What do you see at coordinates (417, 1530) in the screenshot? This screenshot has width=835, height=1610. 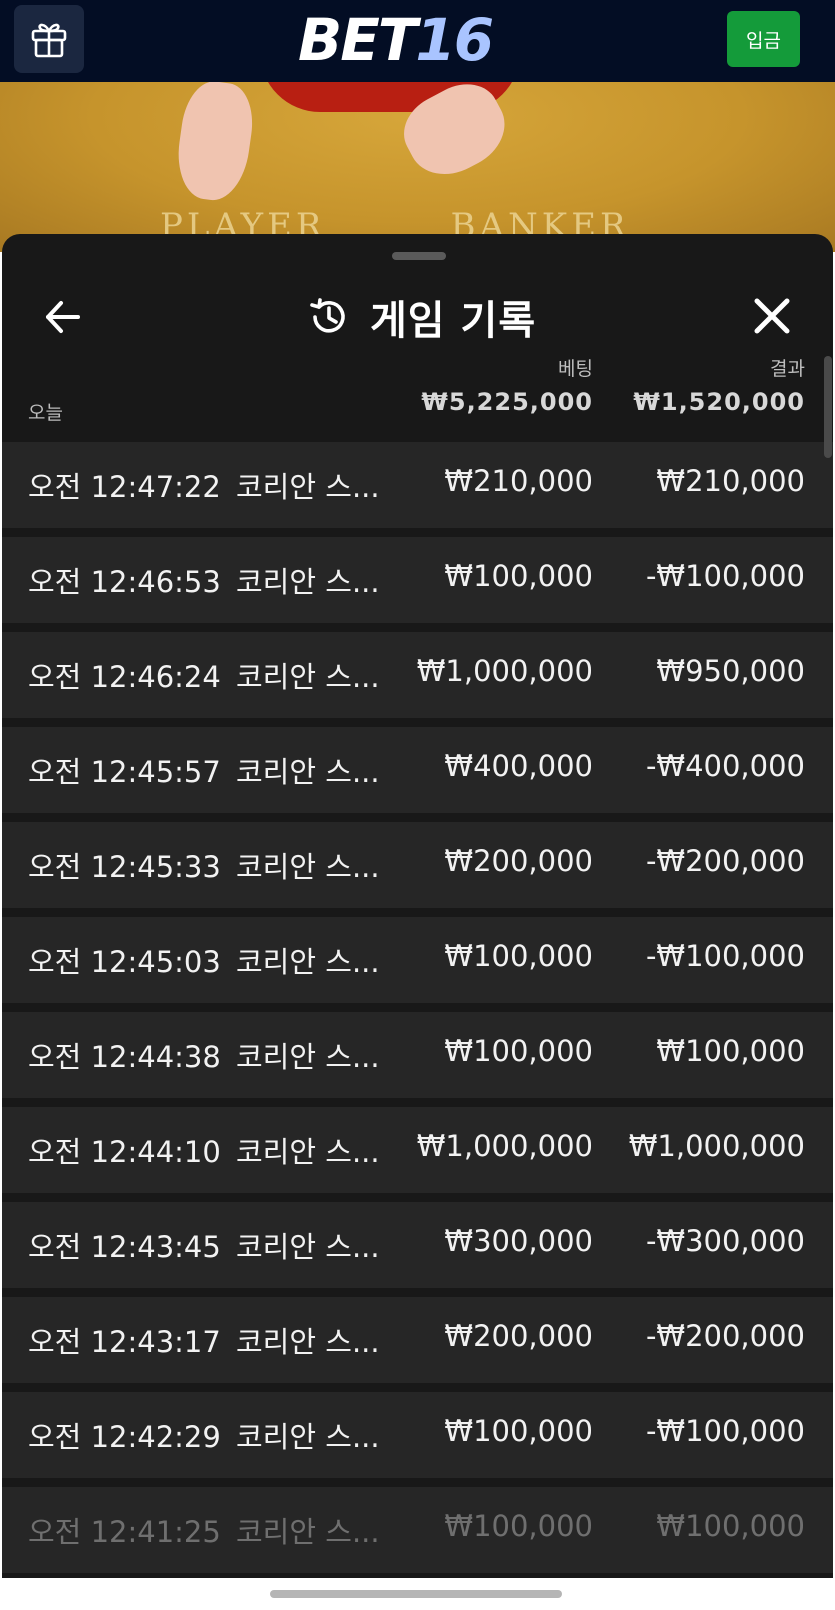 I see `history-row: 오전 12:41:25 코리안 스... ₩100,000 ₩100,000` at bounding box center [417, 1530].